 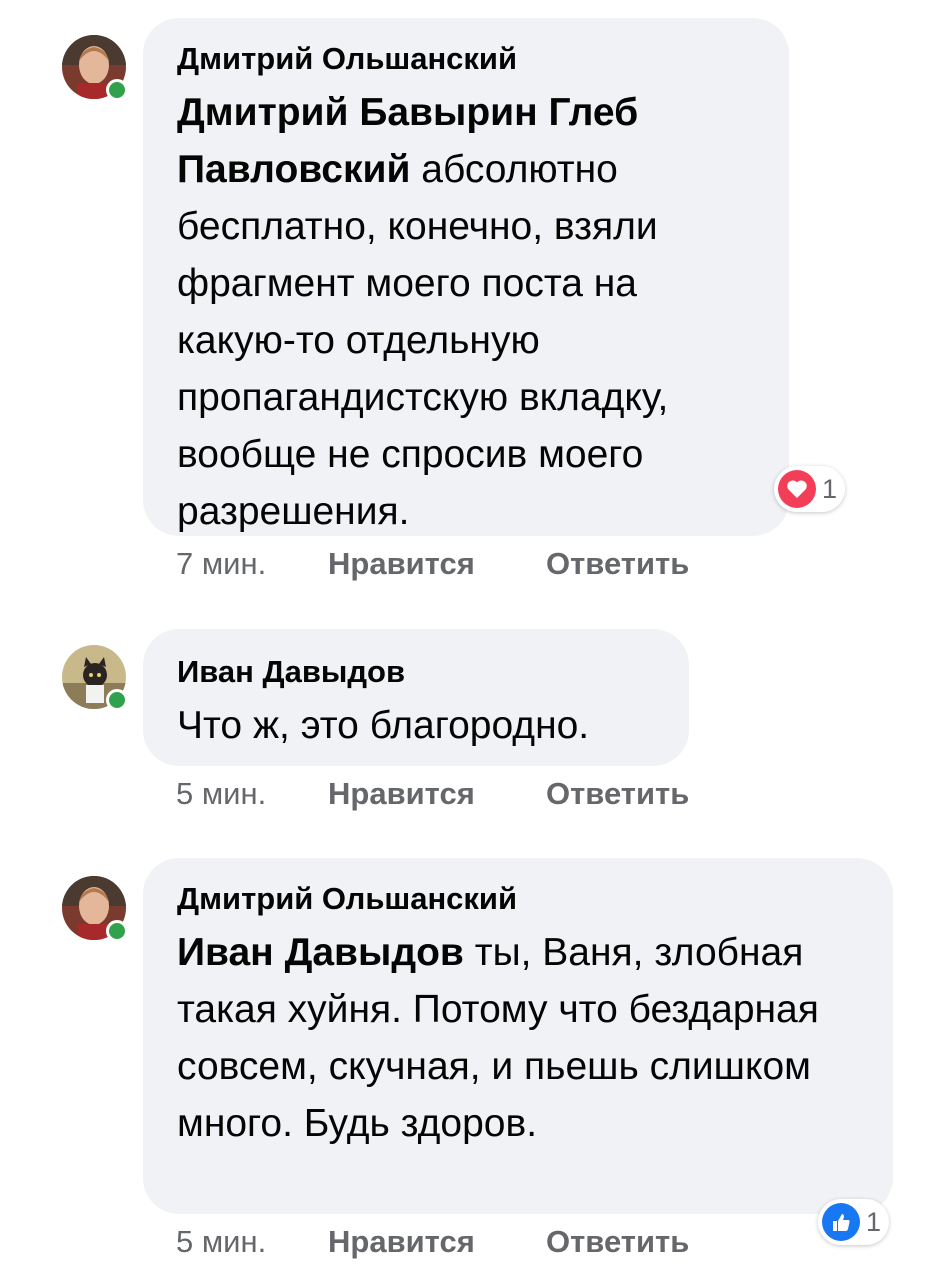 What do you see at coordinates (383, 725) in the screenshot?
I see `comment-text: Что ж, это благородно.` at bounding box center [383, 725].